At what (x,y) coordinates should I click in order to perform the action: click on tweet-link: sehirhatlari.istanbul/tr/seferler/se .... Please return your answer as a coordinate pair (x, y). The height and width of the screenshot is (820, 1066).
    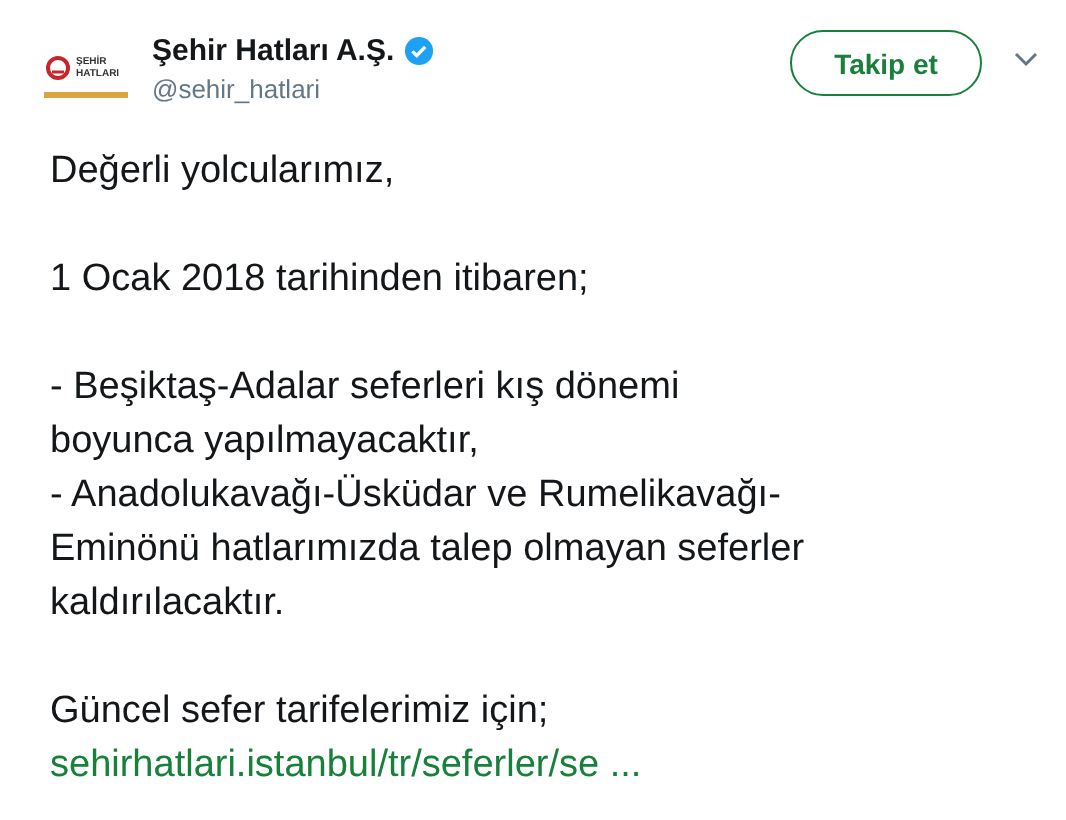
    Looking at the image, I should click on (346, 765).